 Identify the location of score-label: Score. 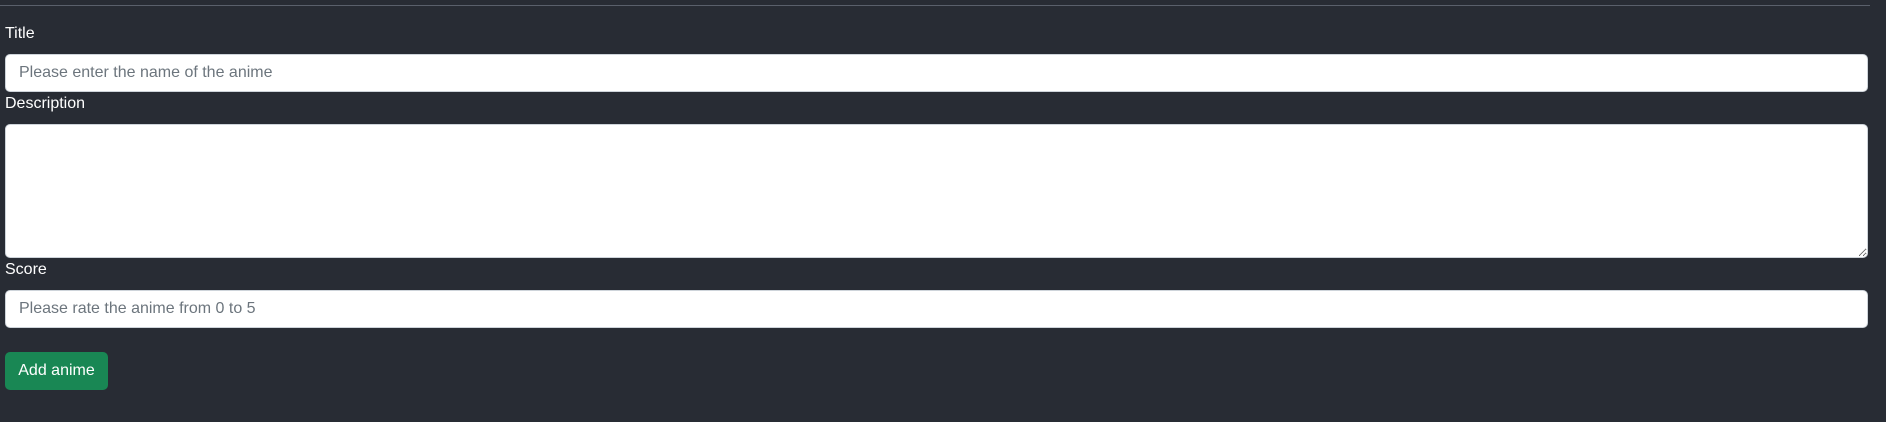
(26, 269).